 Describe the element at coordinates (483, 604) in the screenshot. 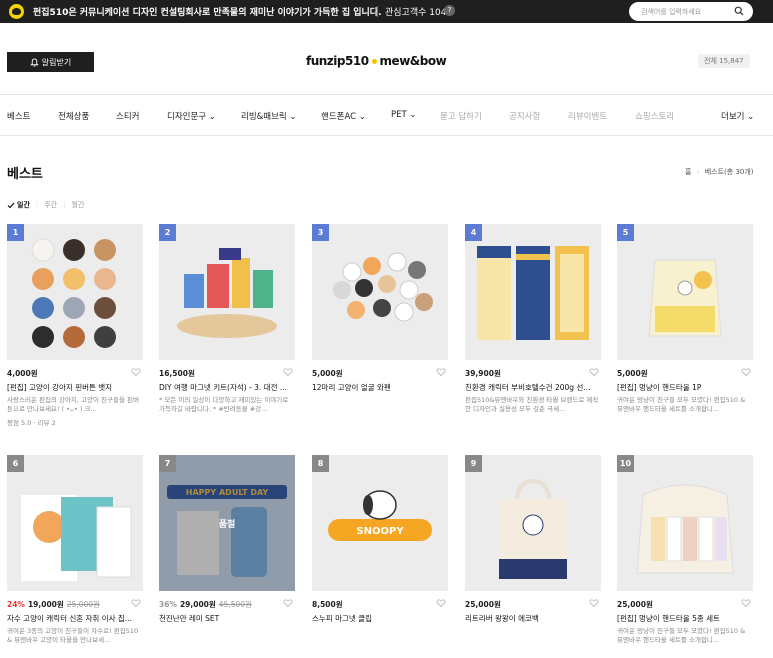

I see `sale-price: 25,000원` at that location.